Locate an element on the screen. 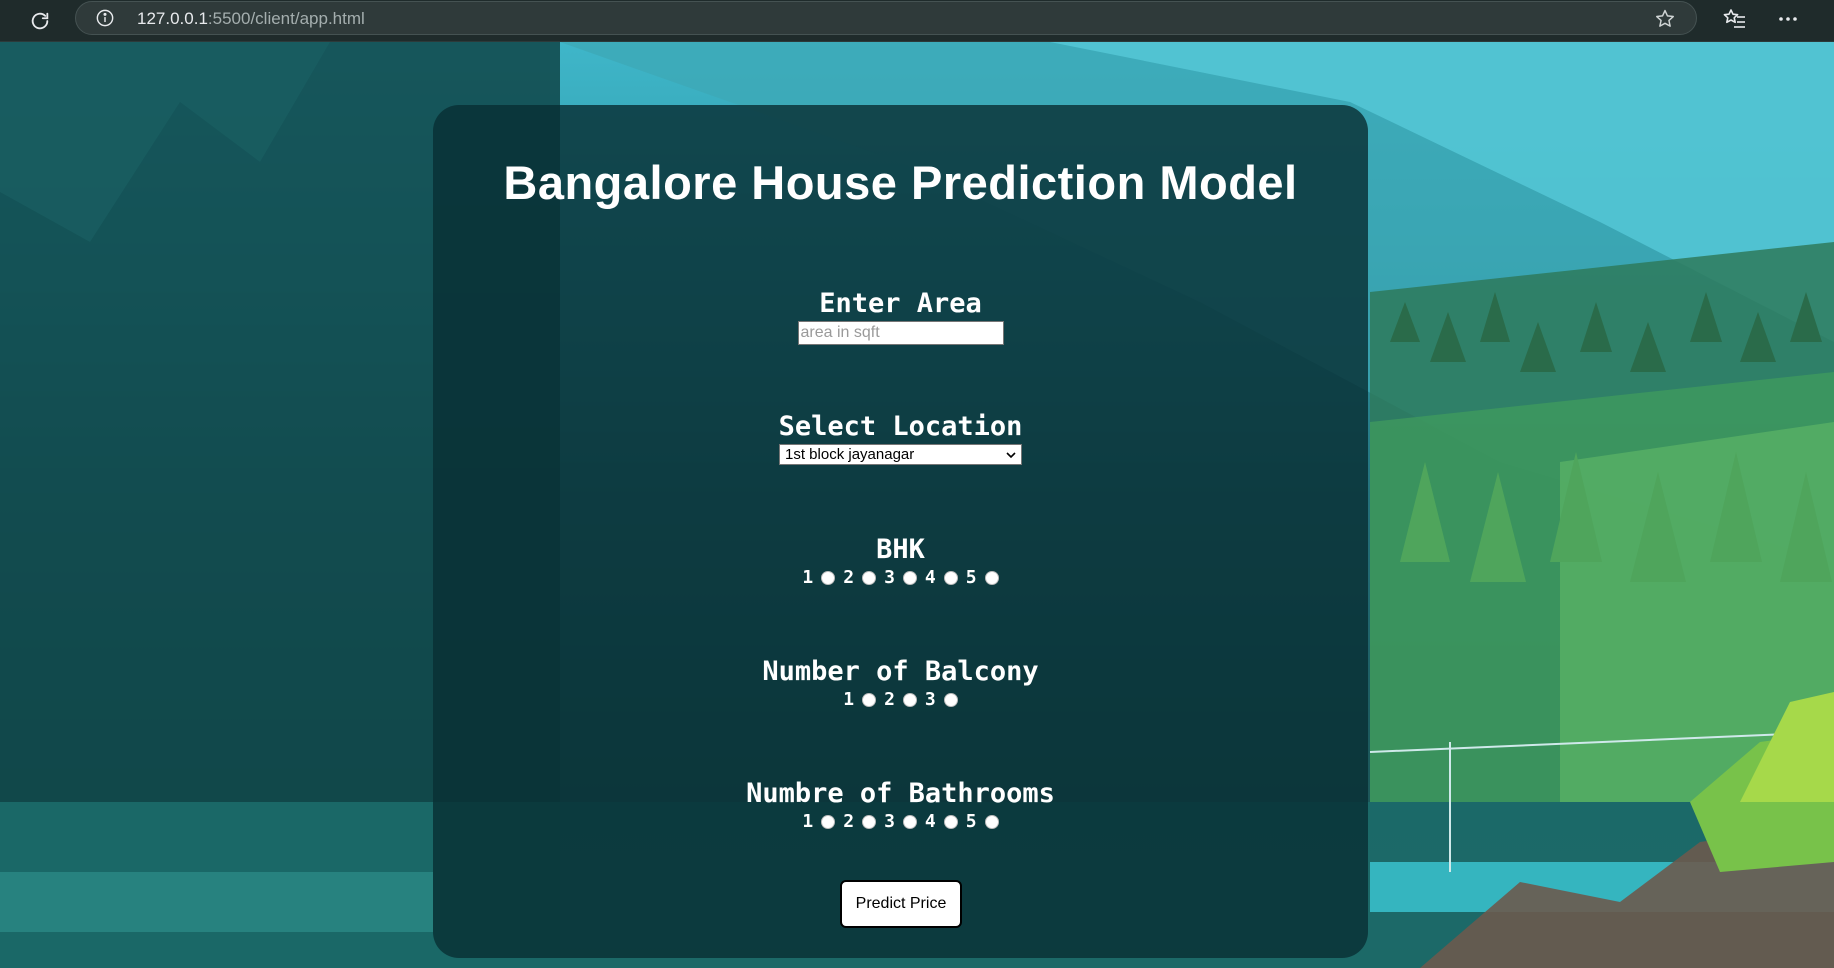 Image resolution: width=1834 pixels, height=968 pixels. bhk-option-label: 1 is located at coordinates (808, 577).